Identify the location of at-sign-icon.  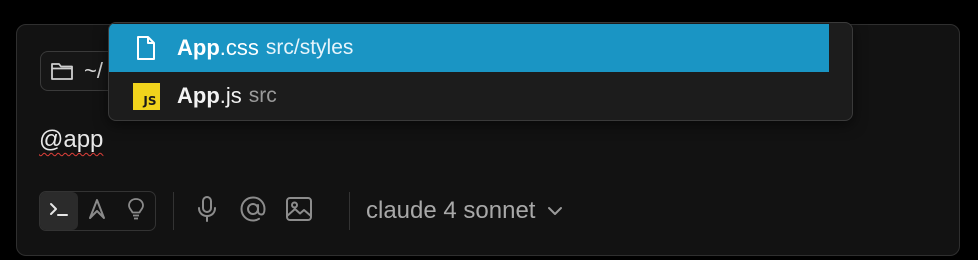
(253, 211).